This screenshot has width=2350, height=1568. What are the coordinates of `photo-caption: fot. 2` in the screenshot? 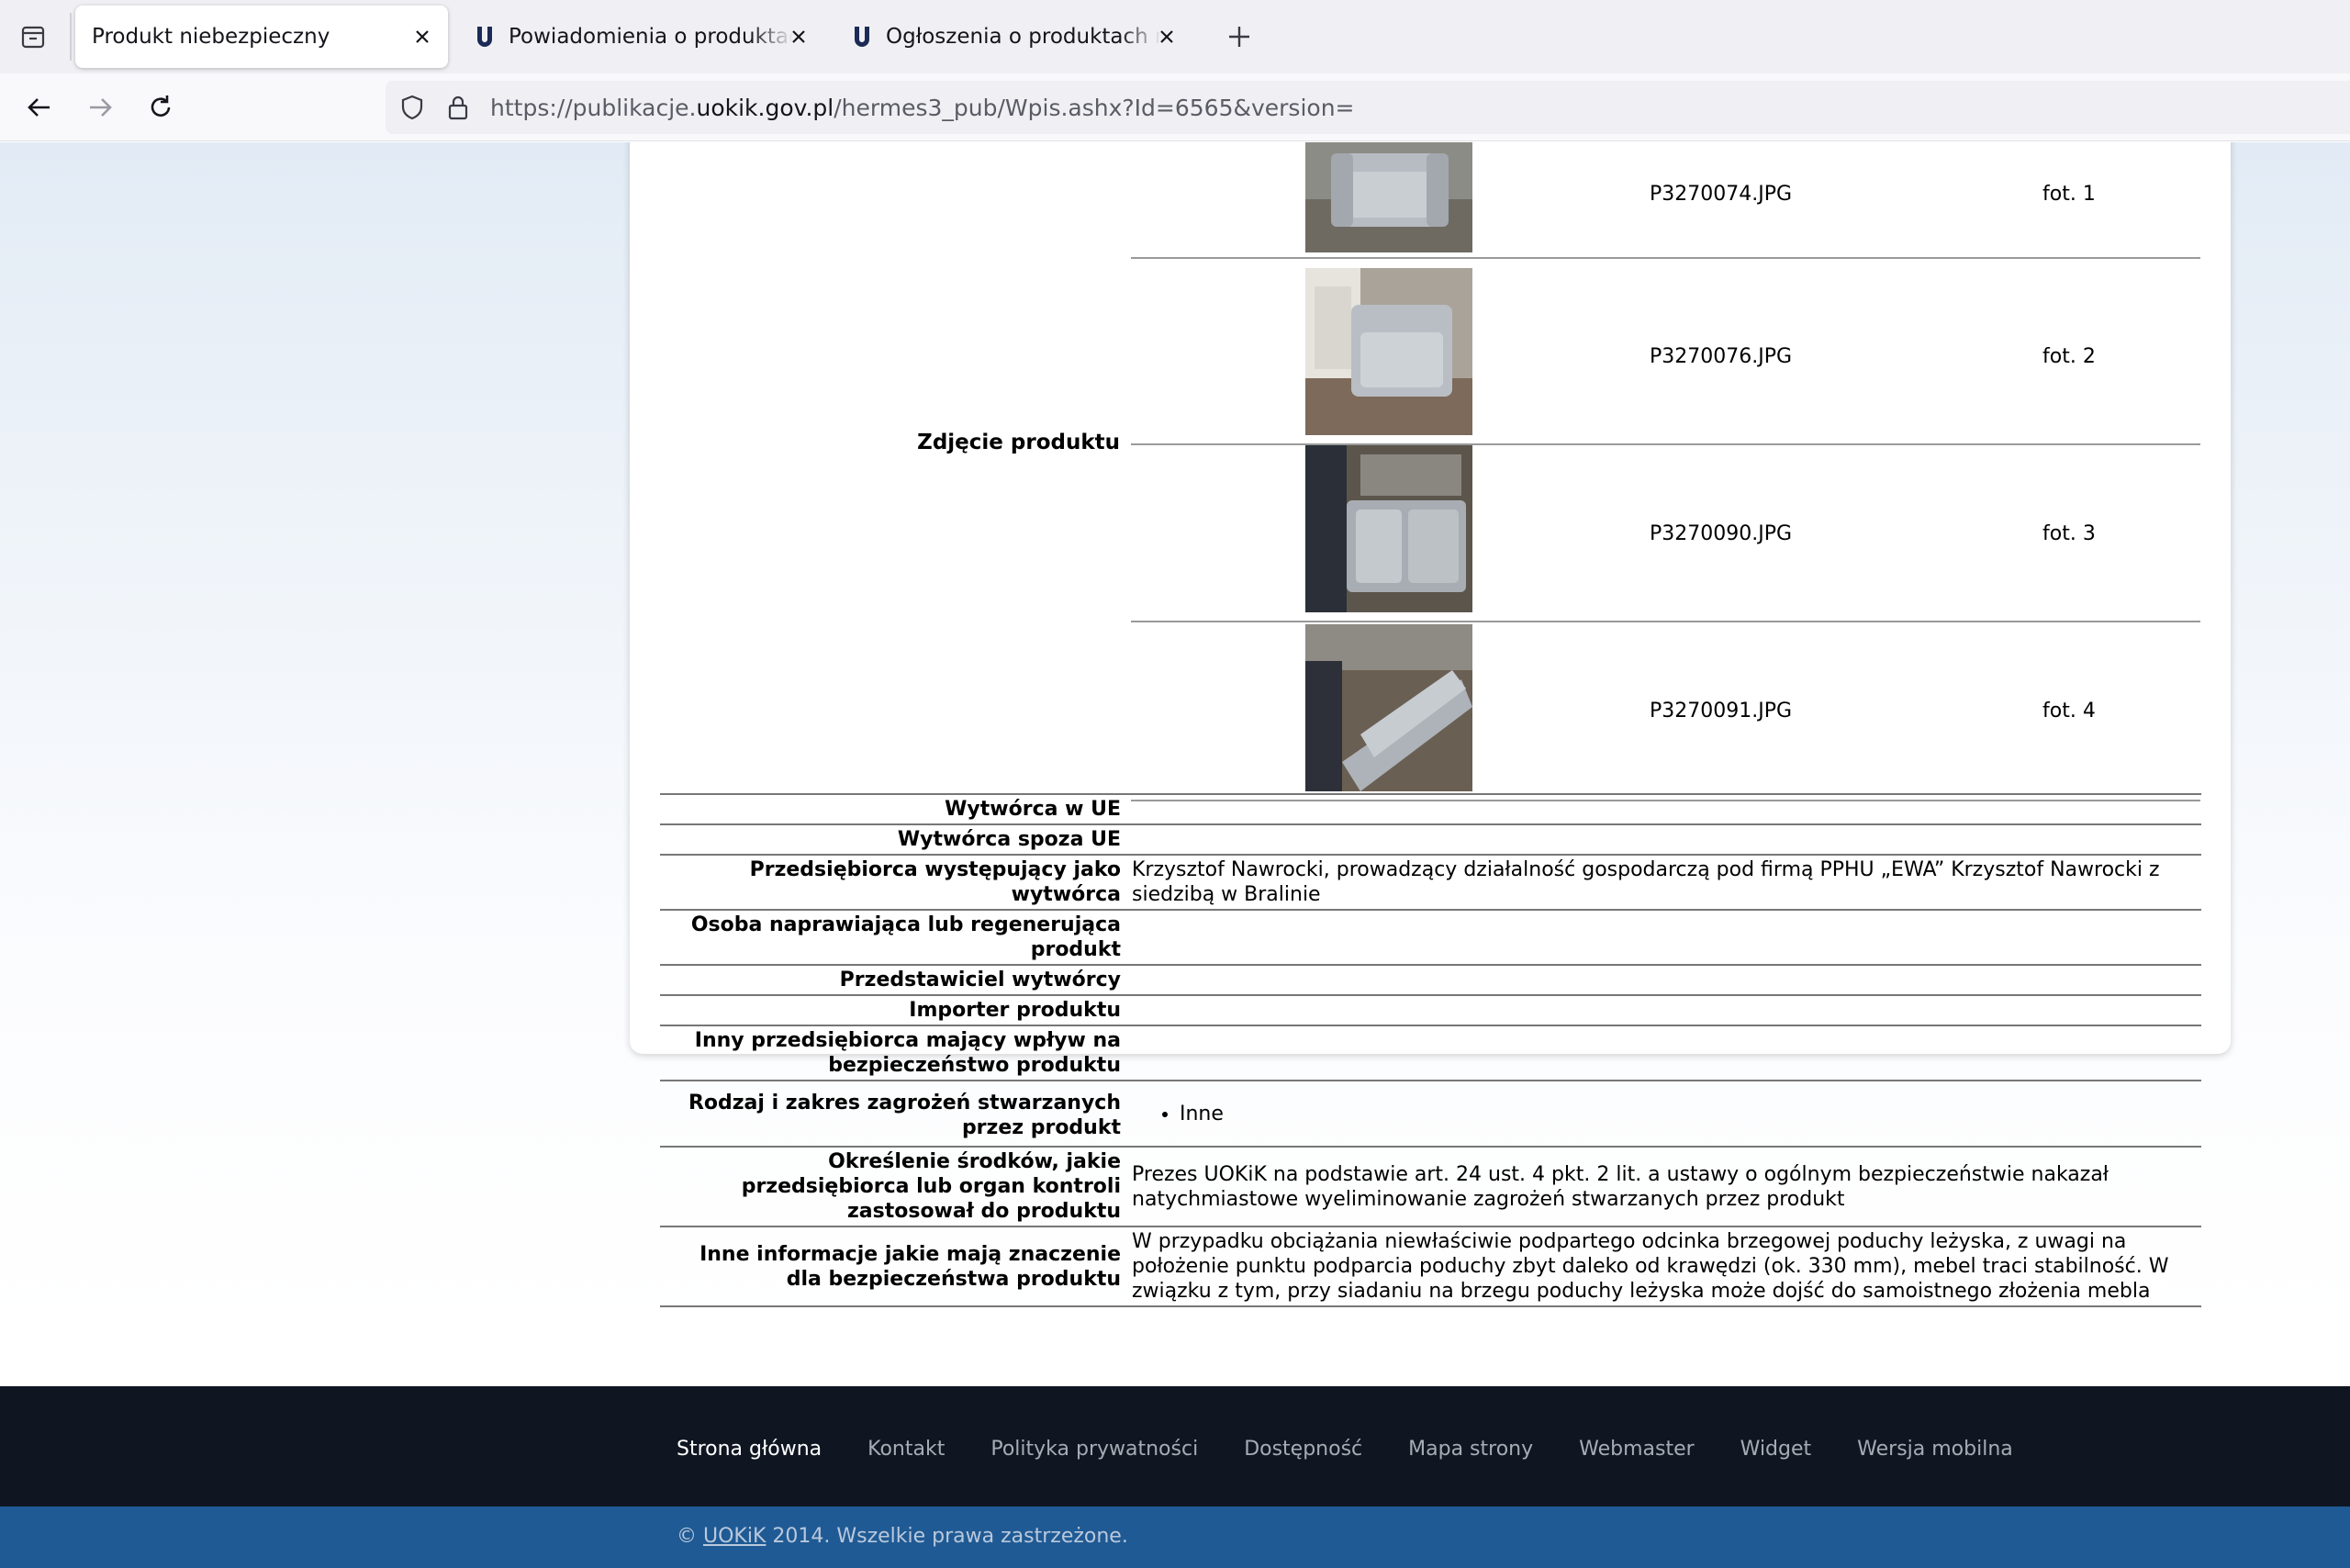 It's located at (2069, 356).